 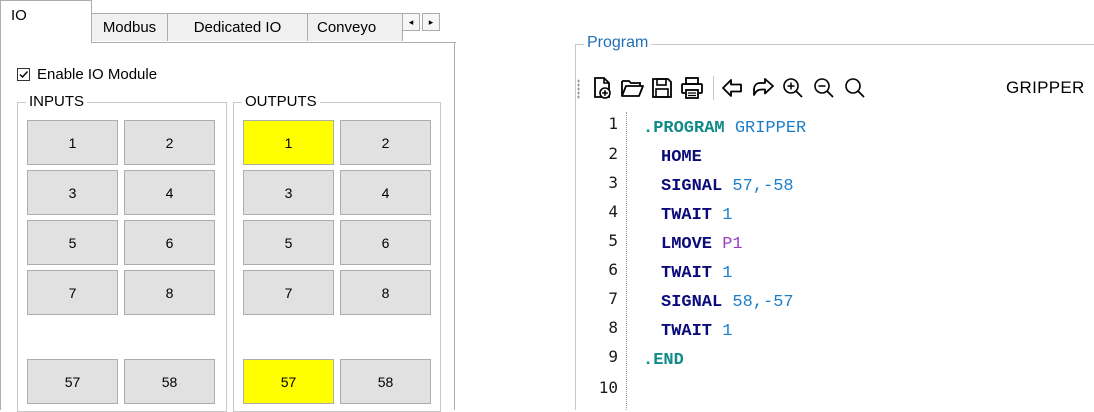 What do you see at coordinates (72, 381) in the screenshot?
I see `input-button-57: 57` at bounding box center [72, 381].